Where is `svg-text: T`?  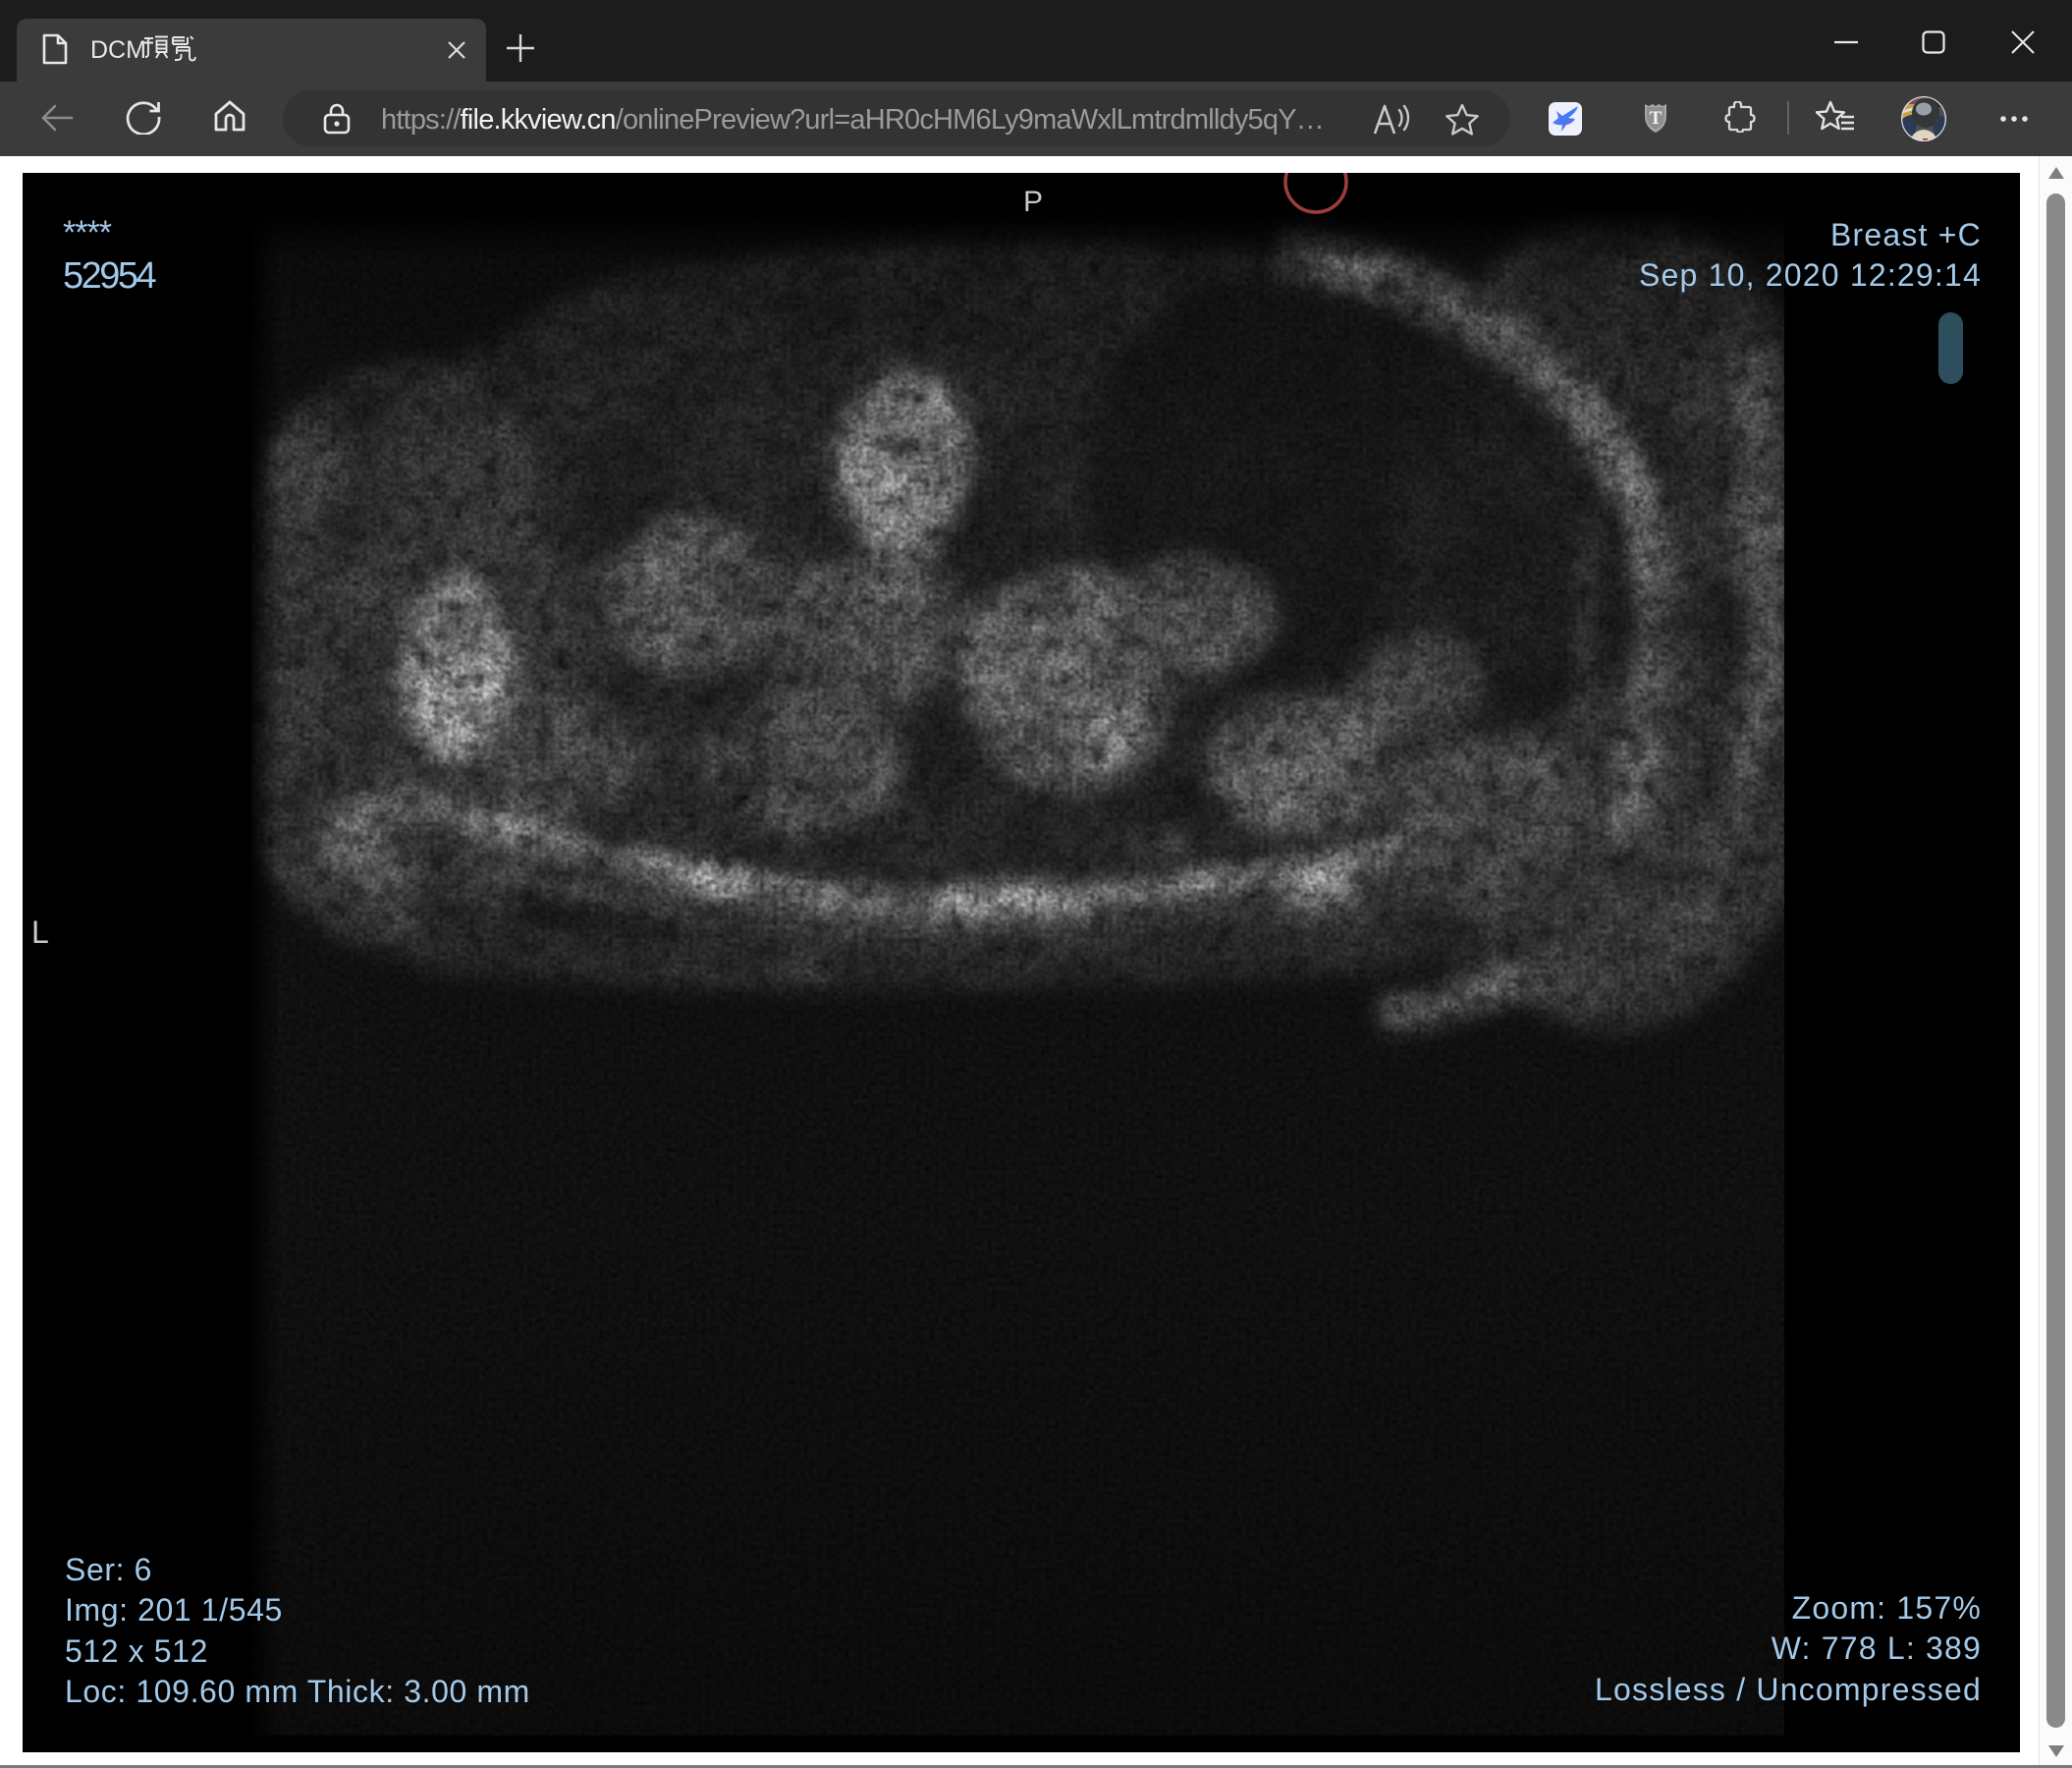 svg-text: T is located at coordinates (1656, 118).